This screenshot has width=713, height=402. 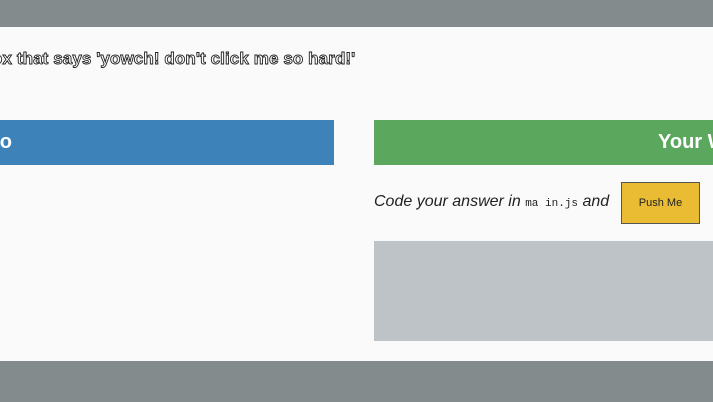 I want to click on code-filename: ma in.js, so click(x=551, y=204).